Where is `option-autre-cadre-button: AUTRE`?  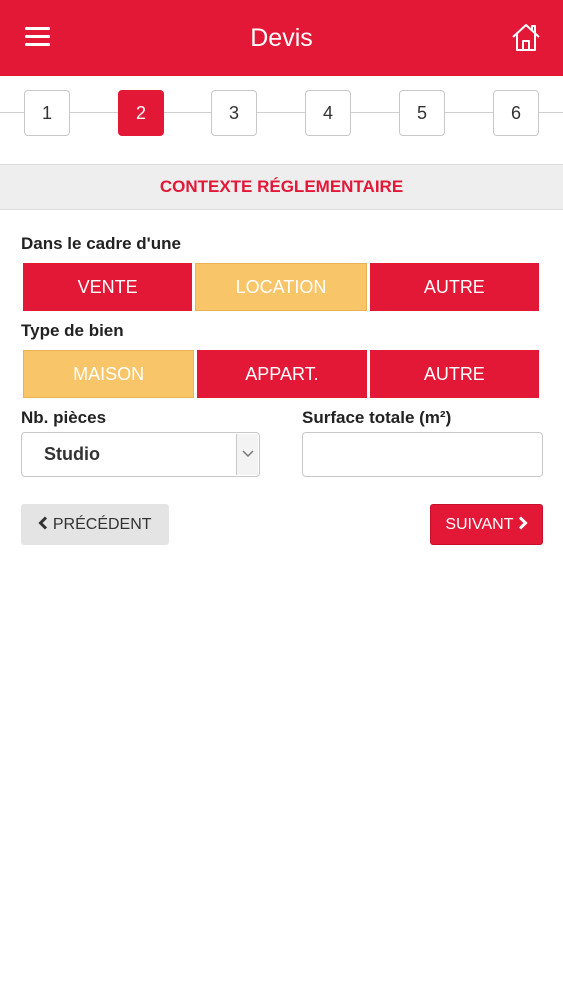 option-autre-cadre-button: AUTRE is located at coordinates (454, 287).